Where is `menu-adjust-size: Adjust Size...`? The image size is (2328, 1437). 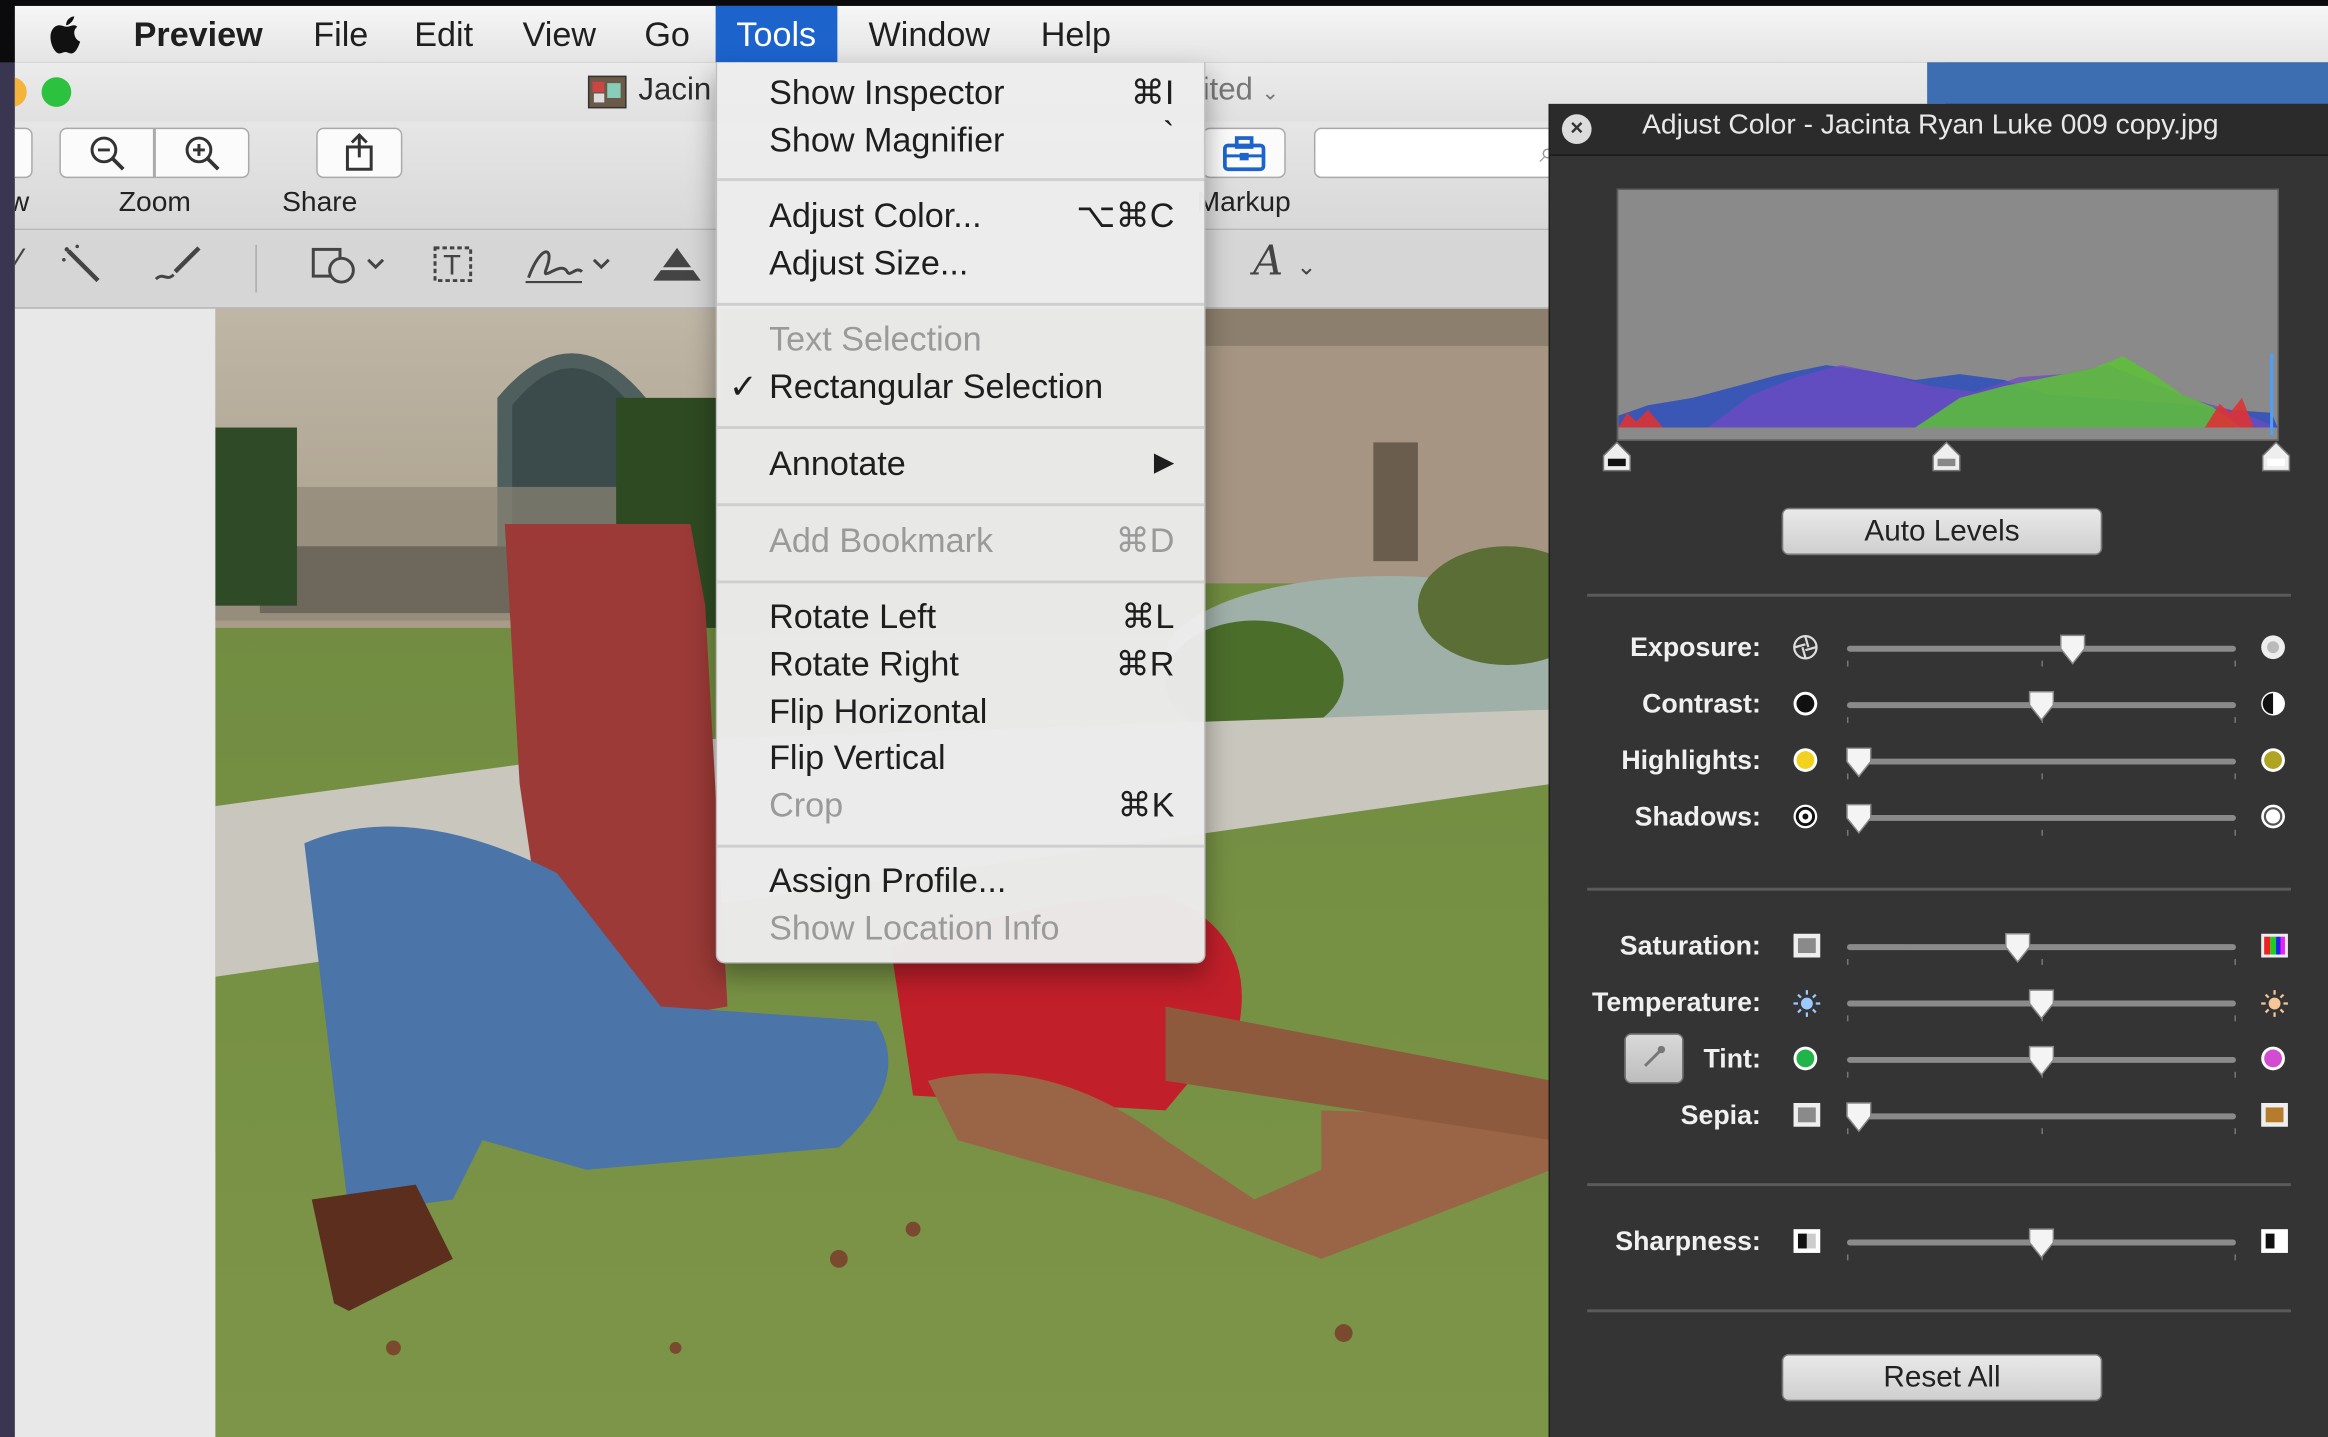 menu-adjust-size: Adjust Size... is located at coordinates (868, 263).